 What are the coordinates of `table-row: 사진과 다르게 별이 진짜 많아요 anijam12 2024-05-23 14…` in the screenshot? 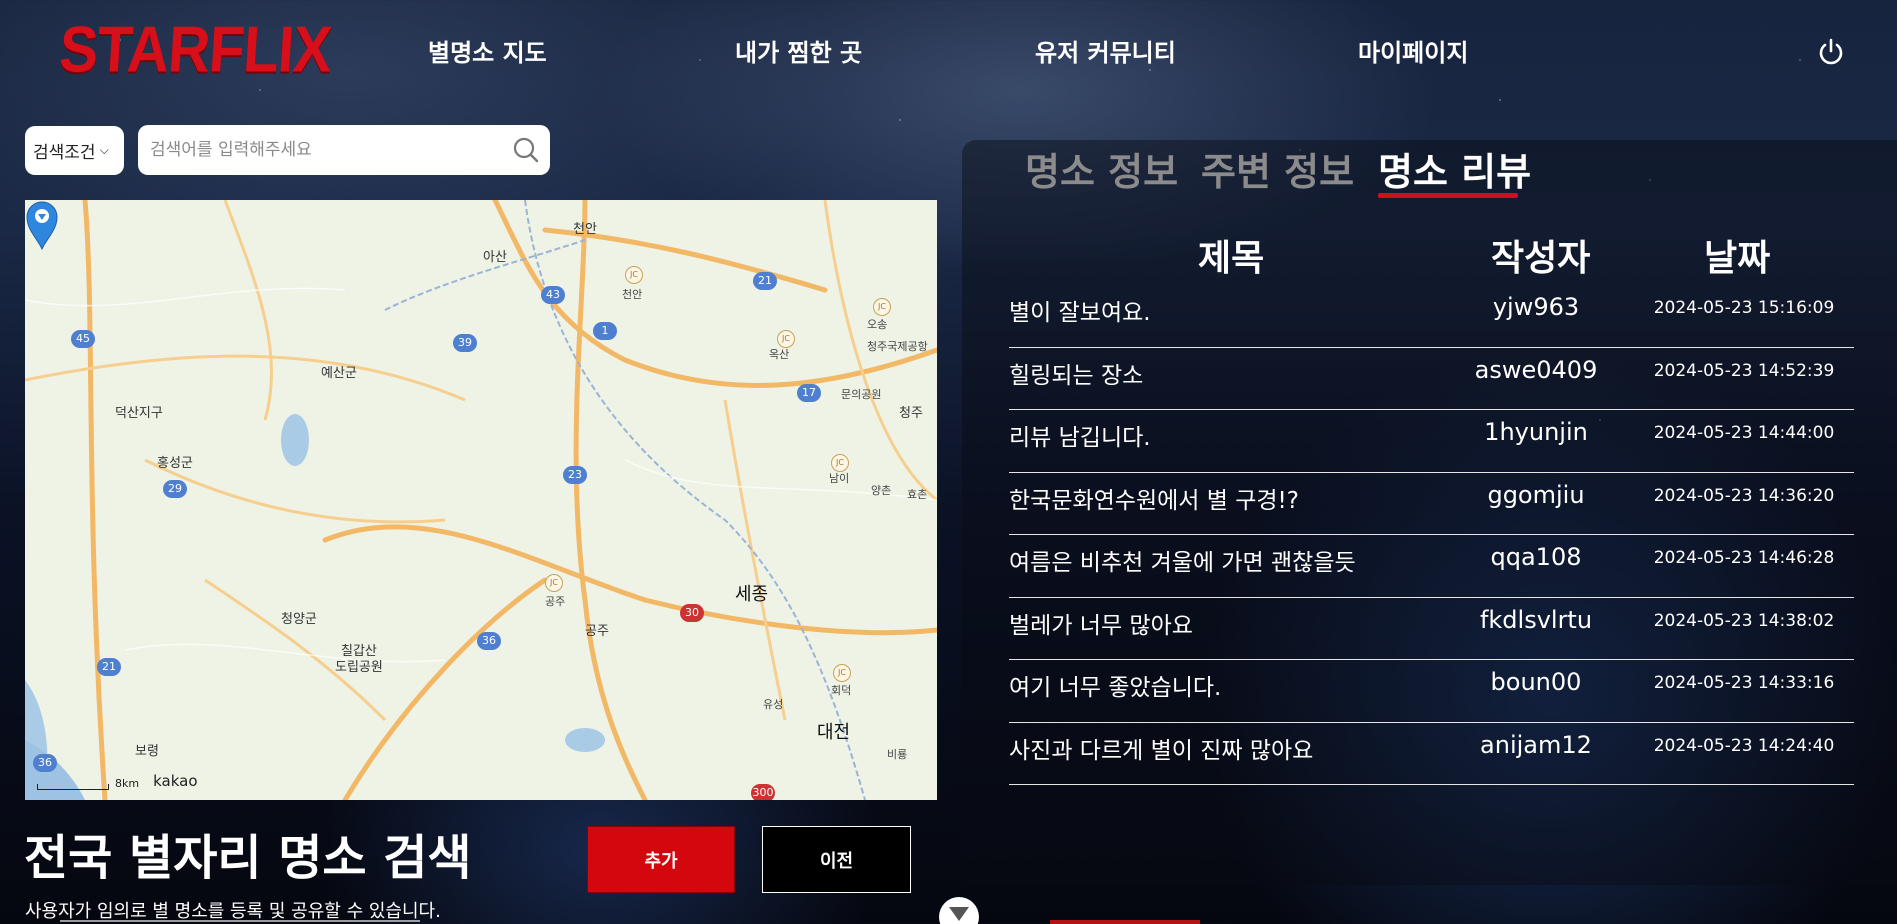 It's located at (1431, 754).